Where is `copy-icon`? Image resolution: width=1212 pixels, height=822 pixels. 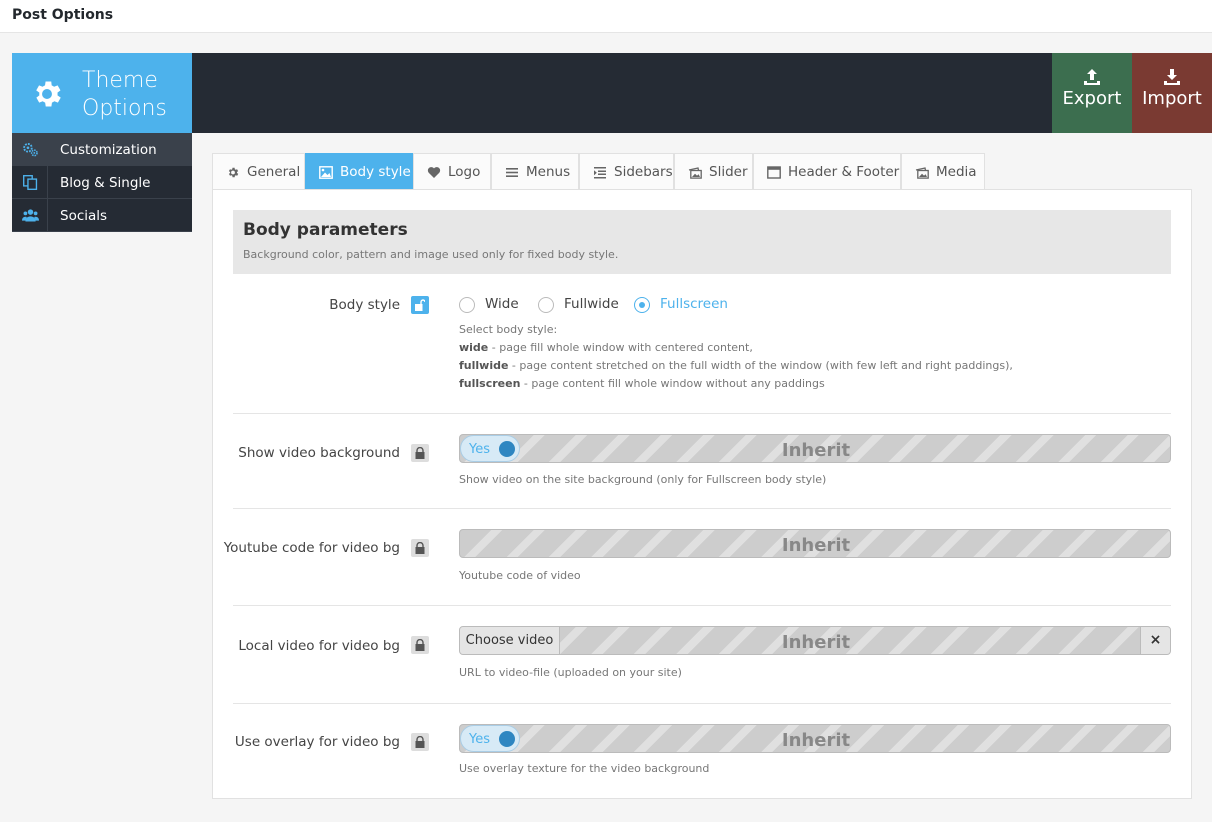 copy-icon is located at coordinates (30, 182).